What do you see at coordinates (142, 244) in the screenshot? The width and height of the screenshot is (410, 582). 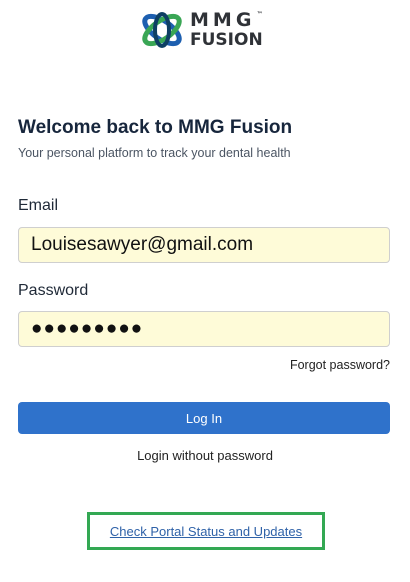 I see `email-value: Louisesawyer@gmail.com` at bounding box center [142, 244].